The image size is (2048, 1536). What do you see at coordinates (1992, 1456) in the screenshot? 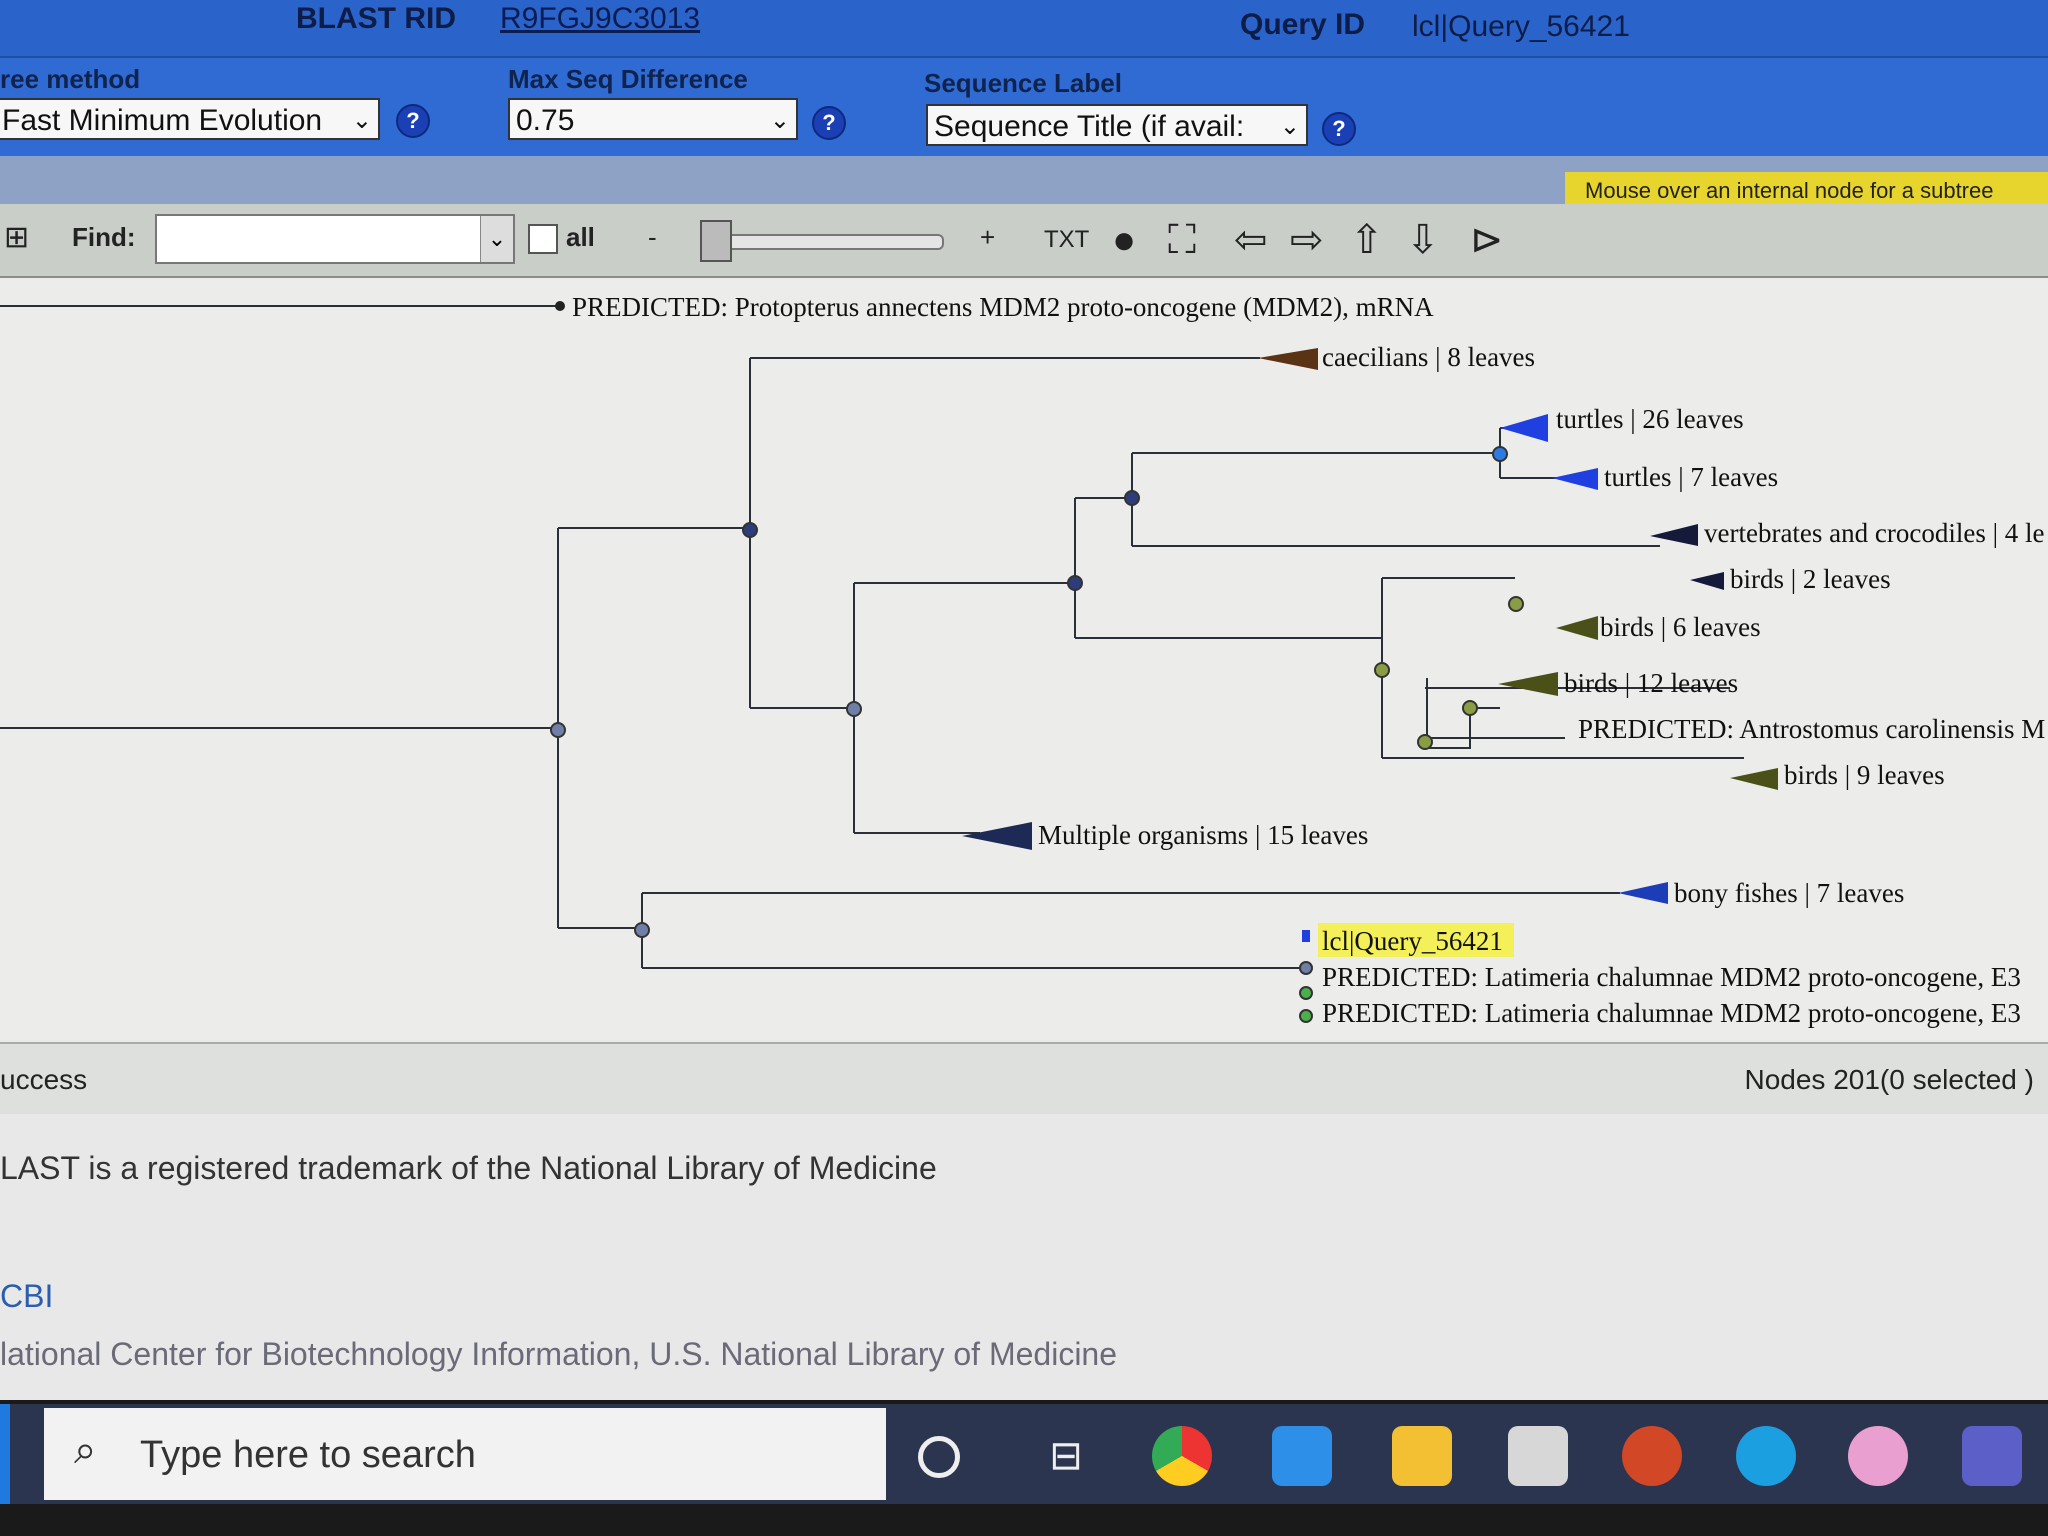
I see `teams-icon` at bounding box center [1992, 1456].